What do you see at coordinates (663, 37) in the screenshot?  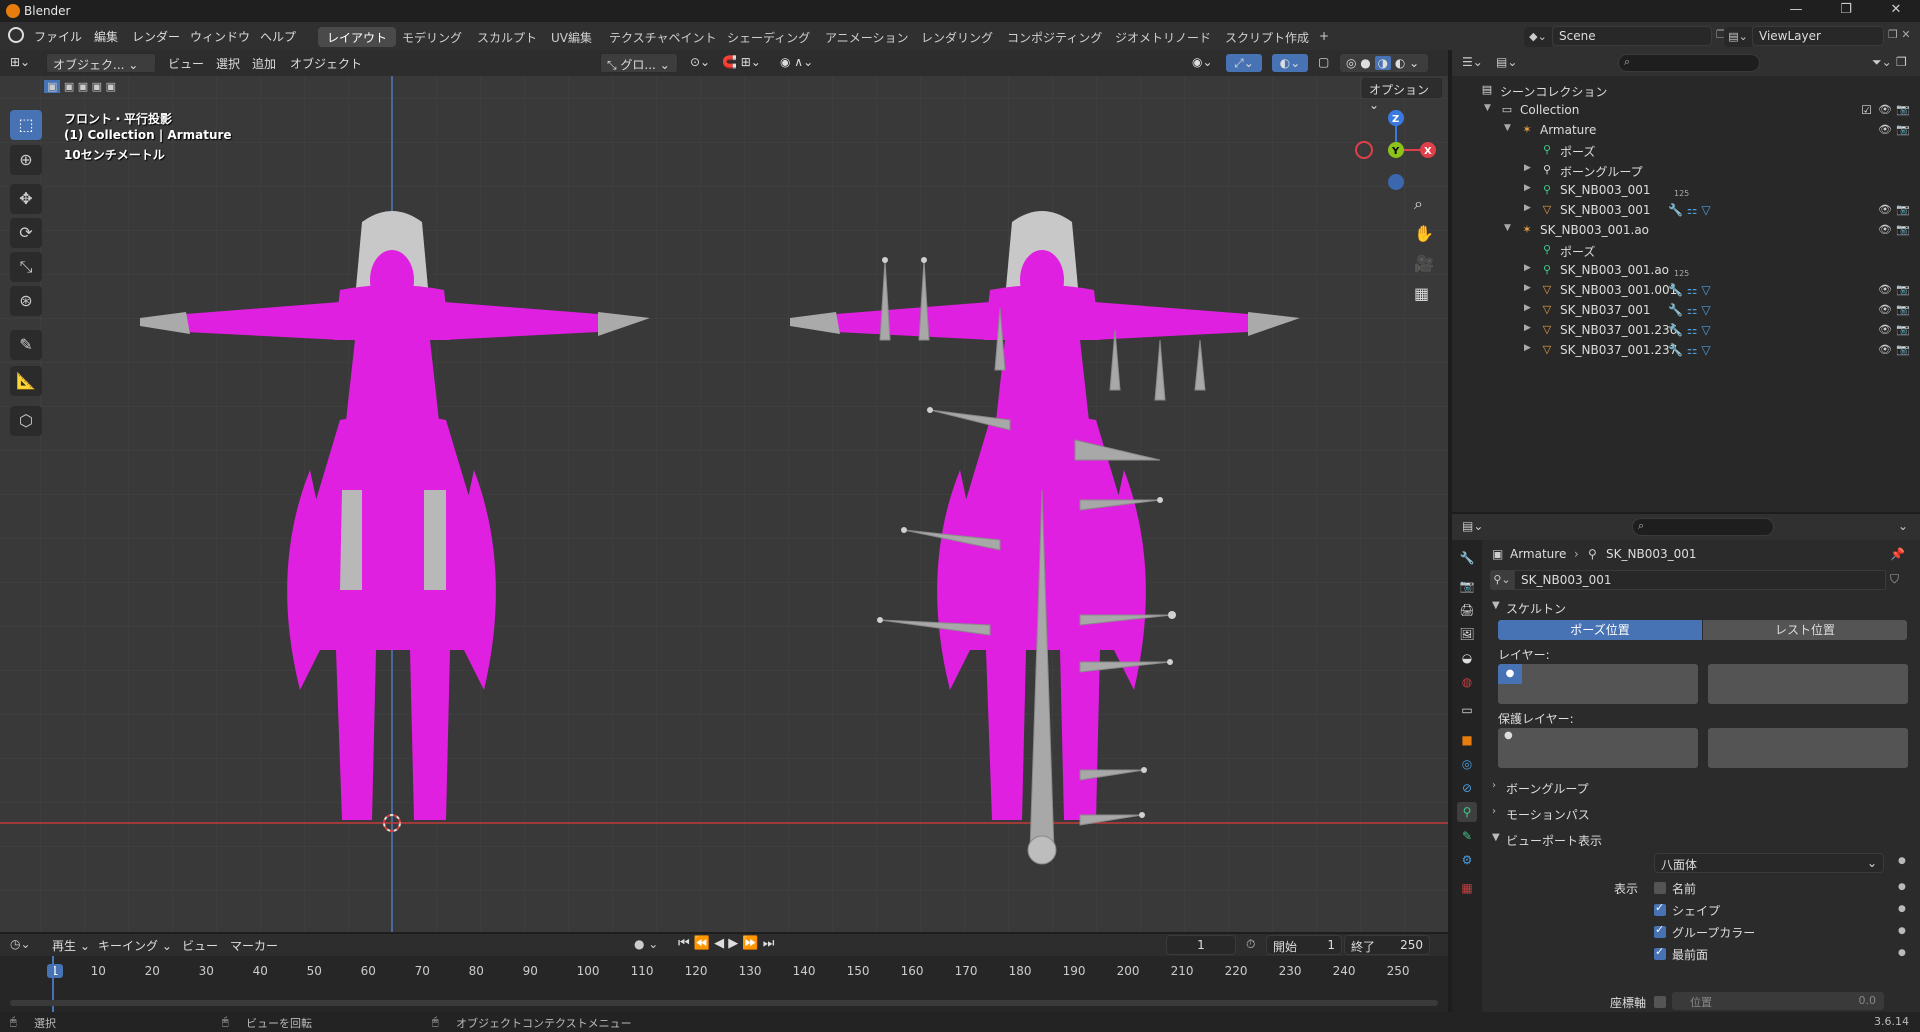 I see `tab-texture-paint: テクスチャペイント` at bounding box center [663, 37].